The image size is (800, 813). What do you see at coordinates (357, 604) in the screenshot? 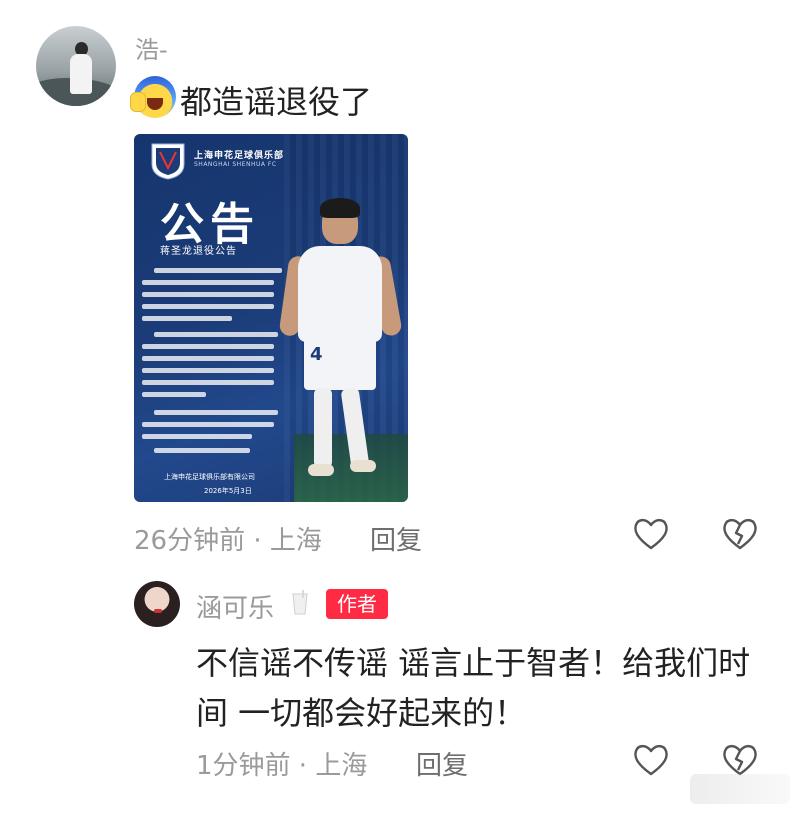
I see `author-badge: 作者` at bounding box center [357, 604].